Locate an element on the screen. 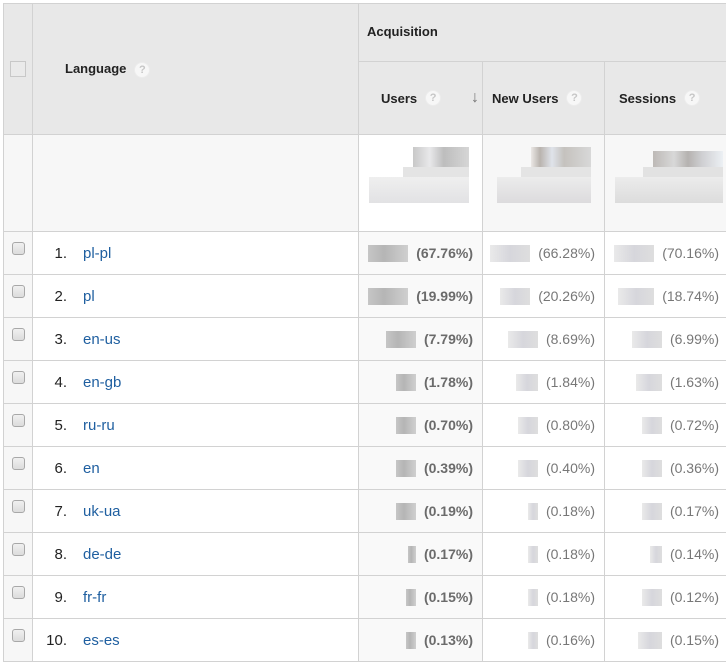 This screenshot has width=726, height=663. sessions-percent: (0.17%) is located at coordinates (694, 511).